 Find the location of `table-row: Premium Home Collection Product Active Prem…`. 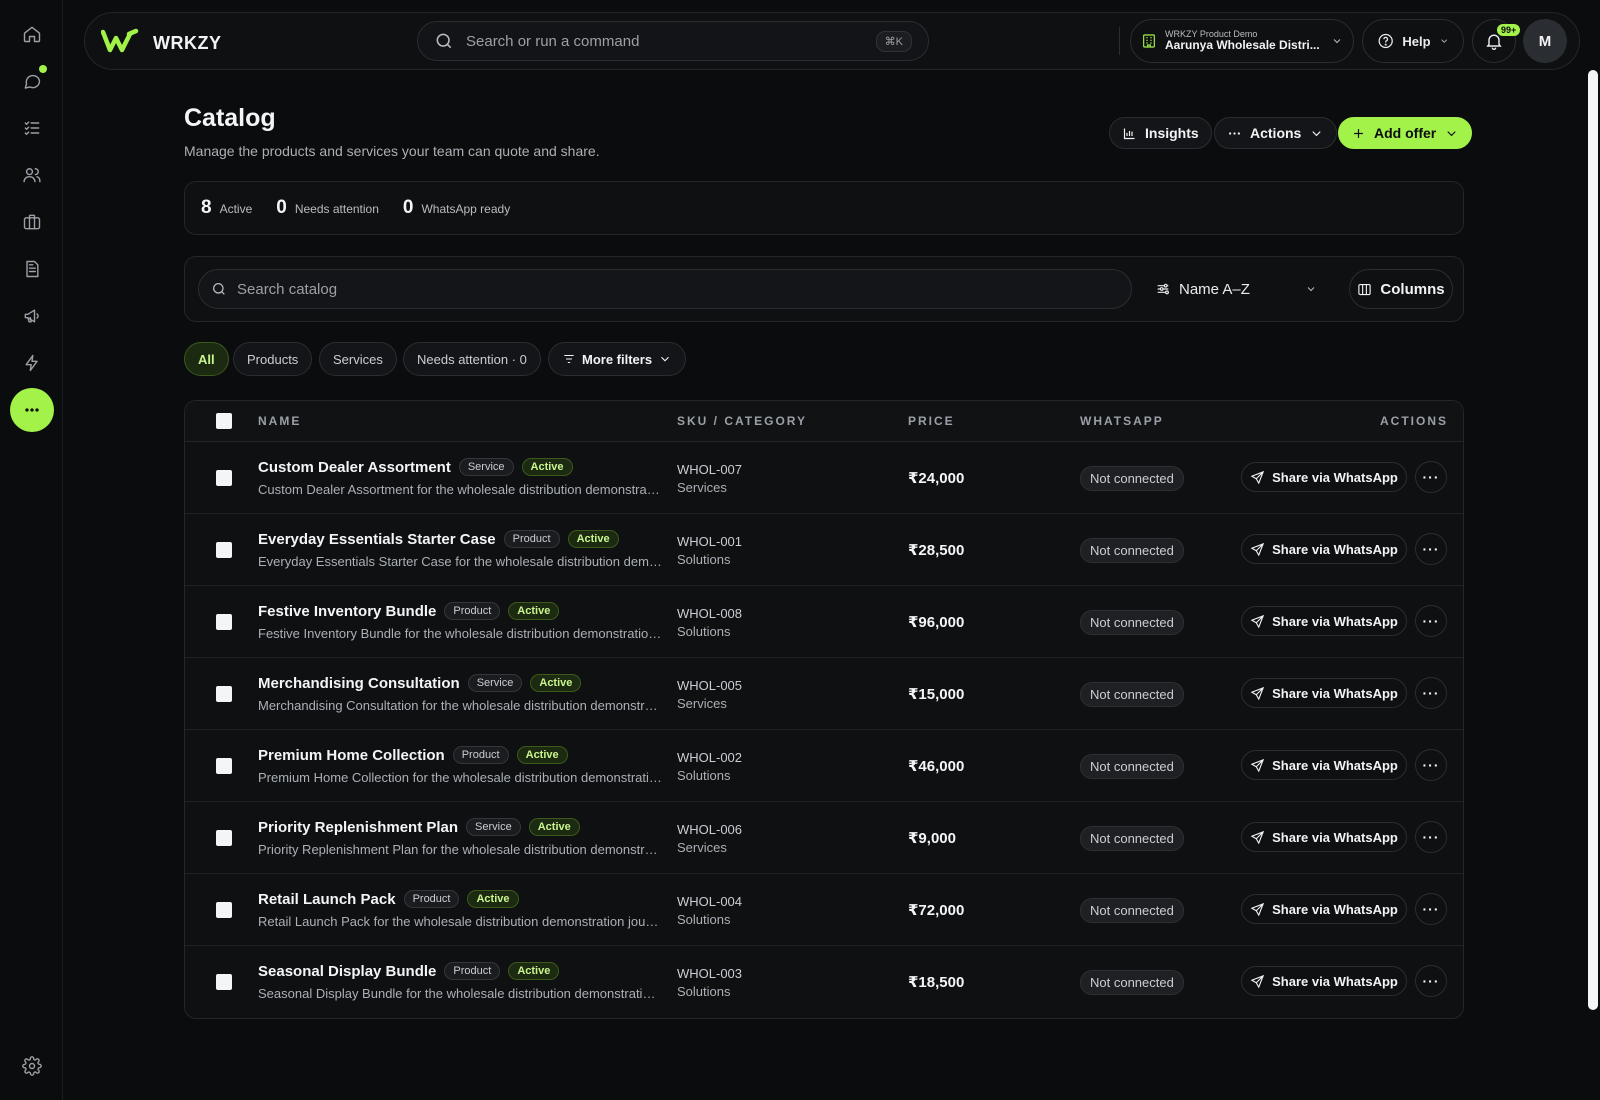

table-row: Premium Home Collection Product Active Prem… is located at coordinates (824, 766).